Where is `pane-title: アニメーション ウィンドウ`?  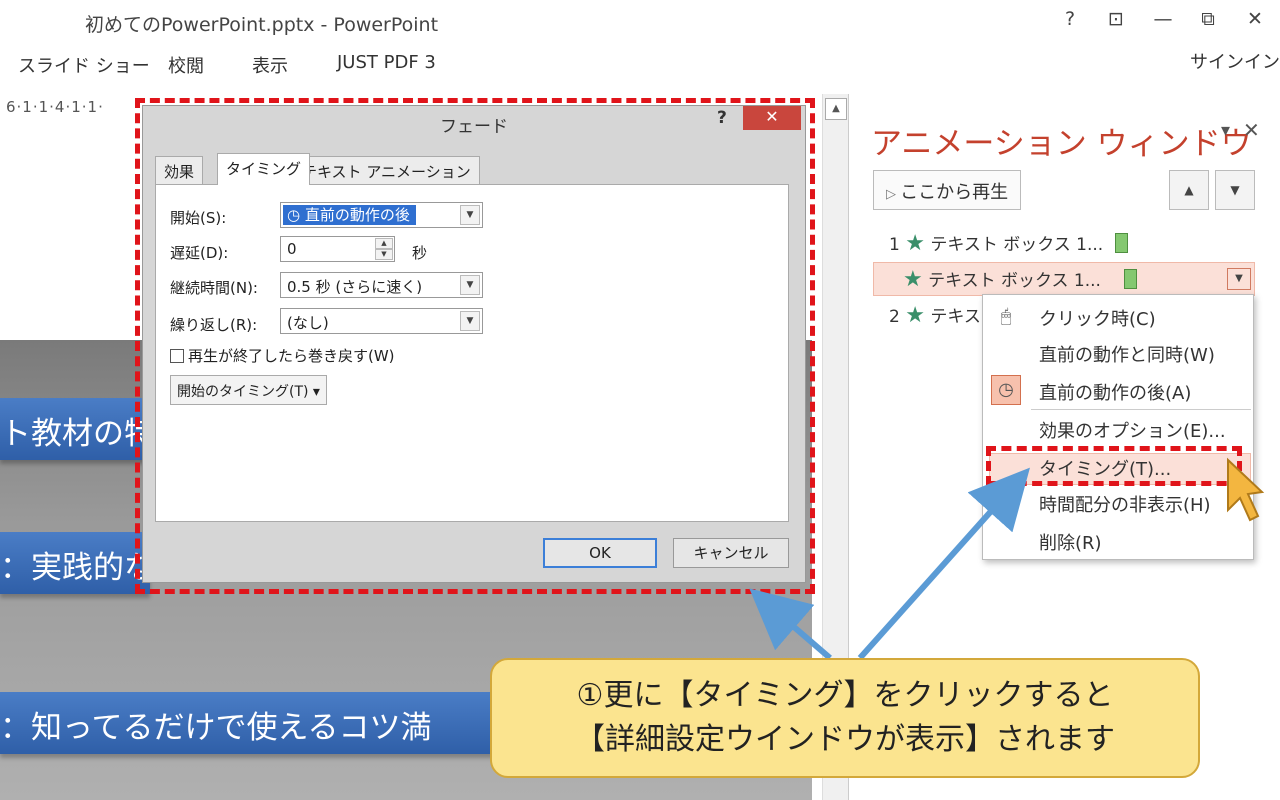
pane-title: アニメーション ウィンドウ is located at coordinates (1061, 144).